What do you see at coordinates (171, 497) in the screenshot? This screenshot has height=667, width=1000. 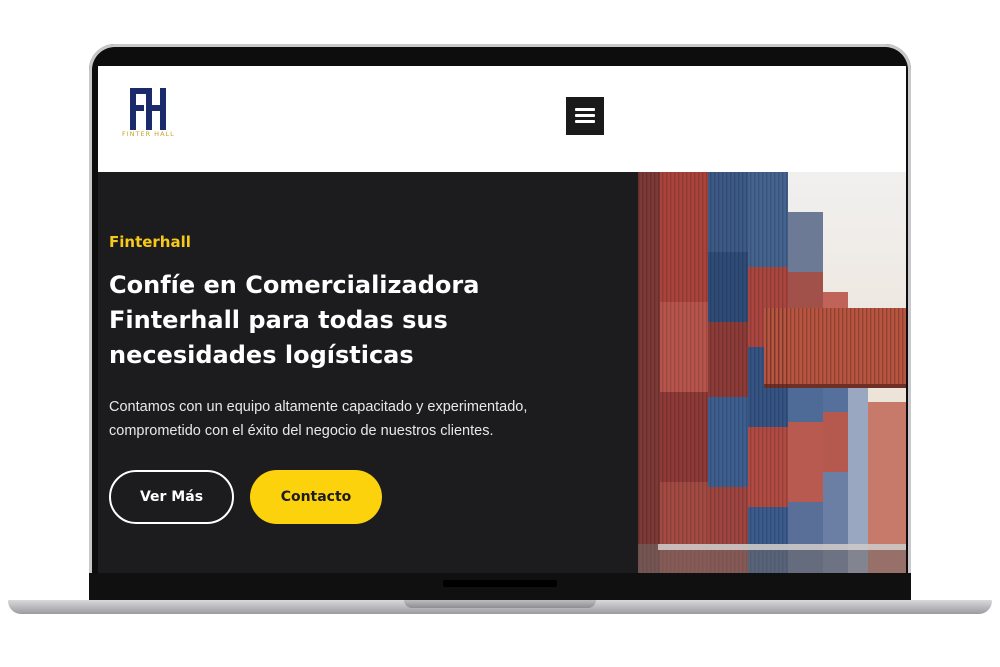 I see `ver-mas-button: Ver Más` at bounding box center [171, 497].